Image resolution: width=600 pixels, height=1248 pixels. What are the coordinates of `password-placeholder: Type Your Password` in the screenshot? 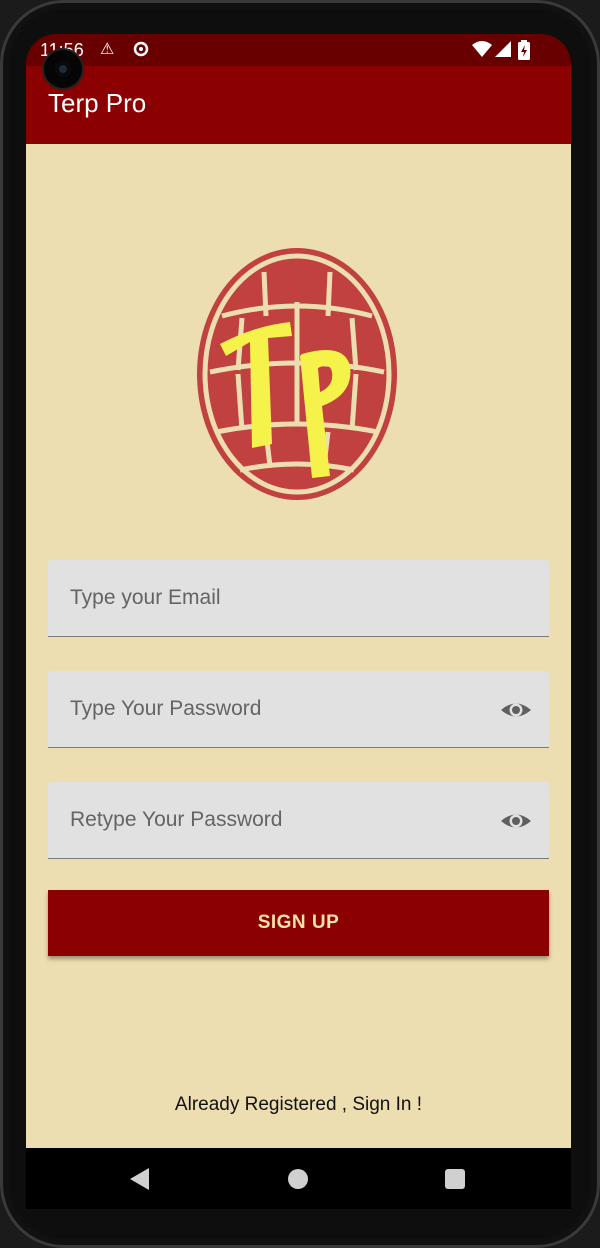 It's located at (166, 708).